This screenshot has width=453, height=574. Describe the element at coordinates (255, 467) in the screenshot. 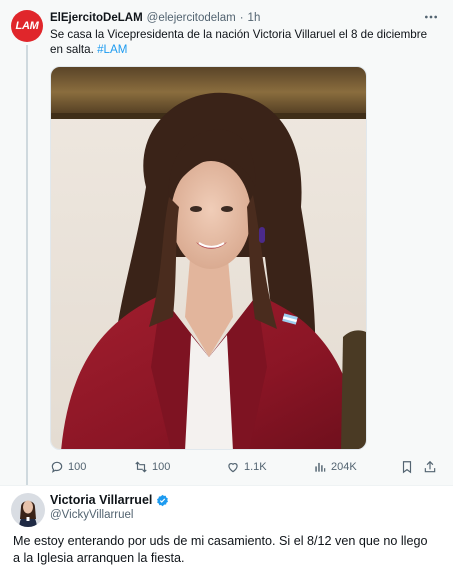

I see `like-count: 1.1K` at that location.